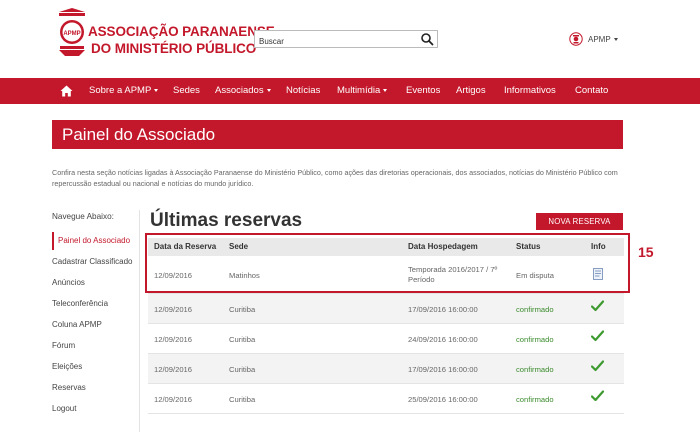 This screenshot has width=700, height=432. Describe the element at coordinates (576, 39) in the screenshot. I see `user-avatar-icon` at that location.